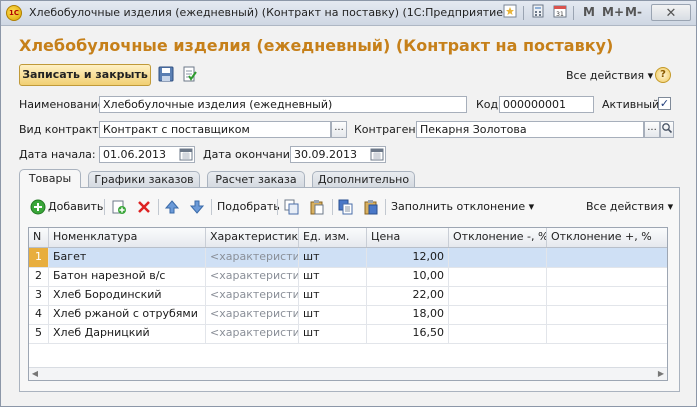  I want to click on counterparty-field: Пекарня Золотова, so click(530, 129).